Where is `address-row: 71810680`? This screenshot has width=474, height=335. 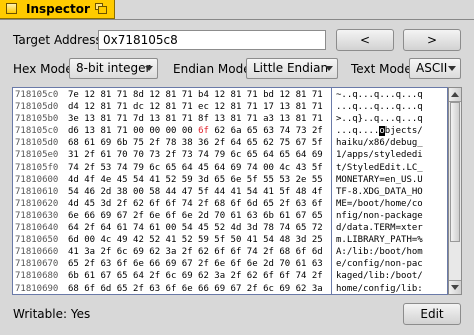
address-row: 71810680 is located at coordinates (37, 276).